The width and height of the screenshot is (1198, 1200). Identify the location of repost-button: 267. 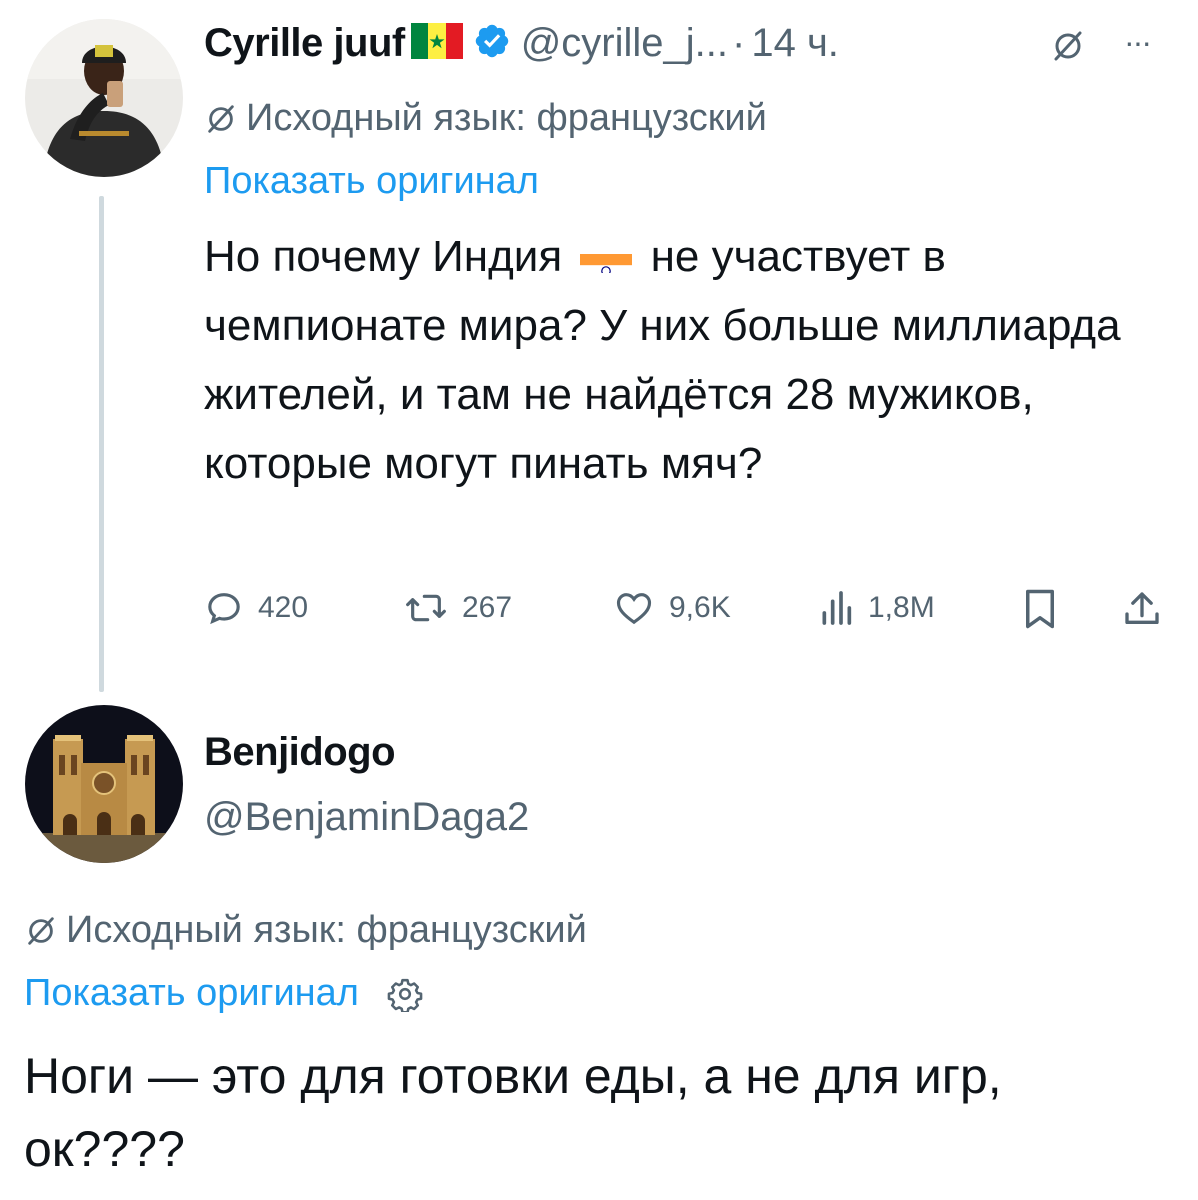
(458, 608).